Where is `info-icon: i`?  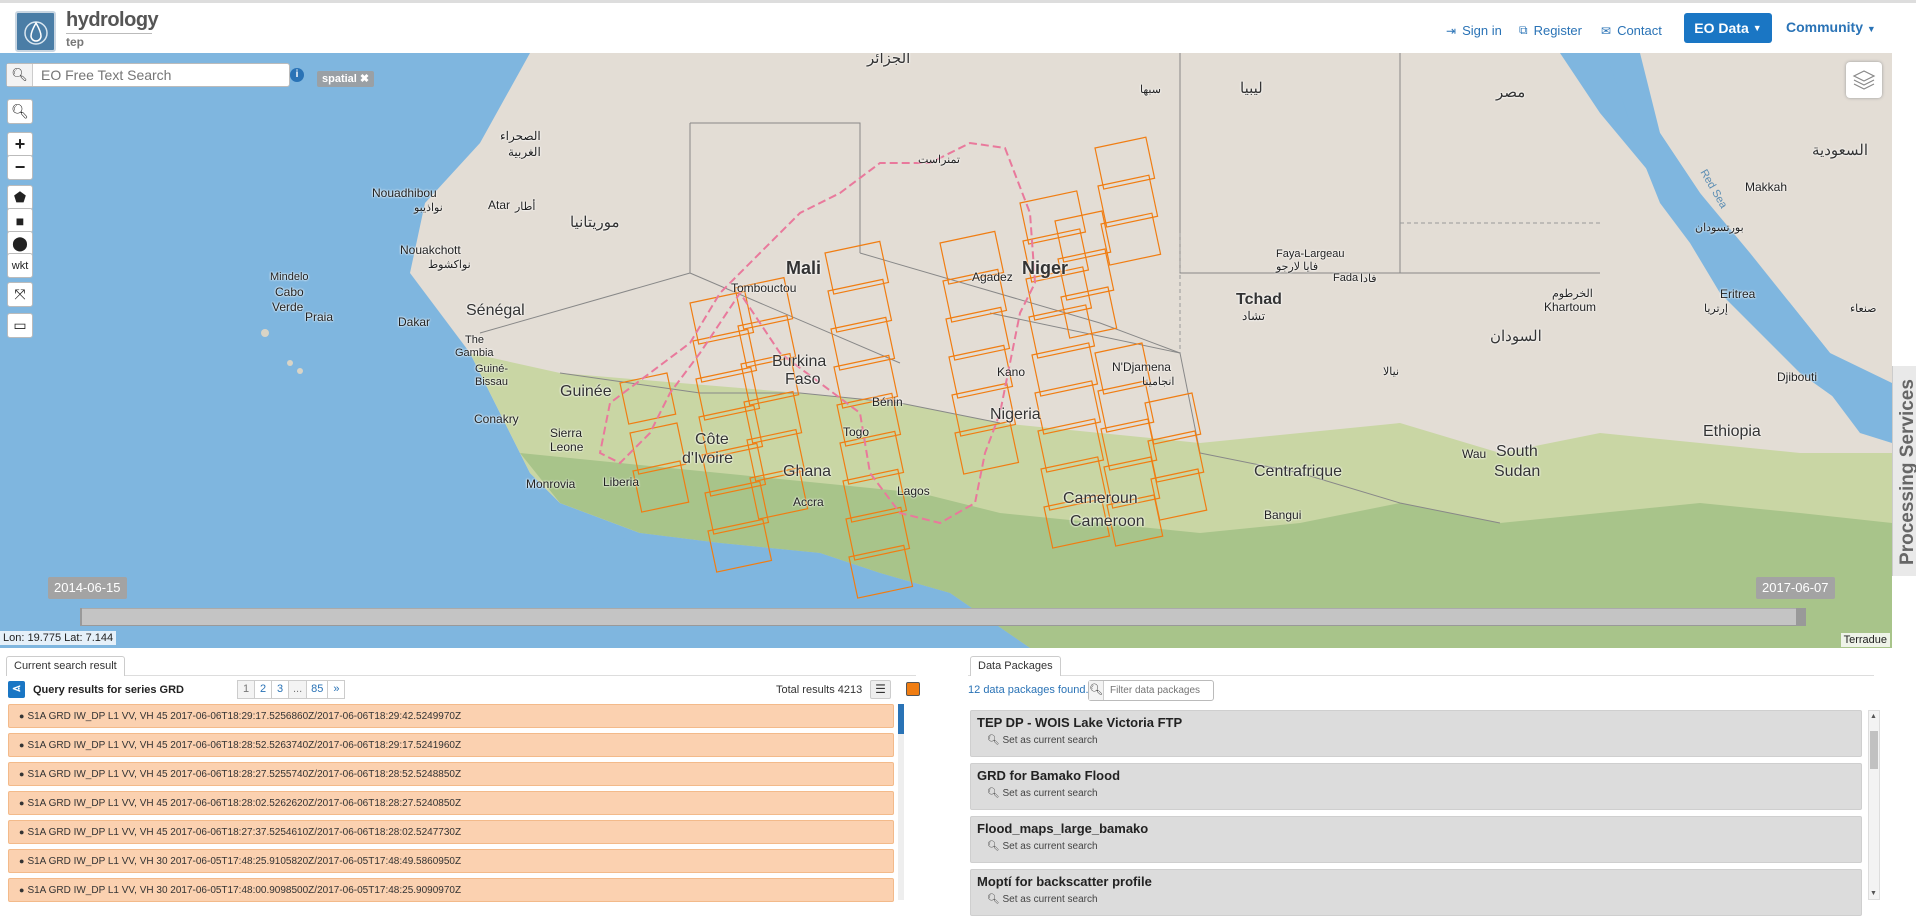 info-icon: i is located at coordinates (297, 75).